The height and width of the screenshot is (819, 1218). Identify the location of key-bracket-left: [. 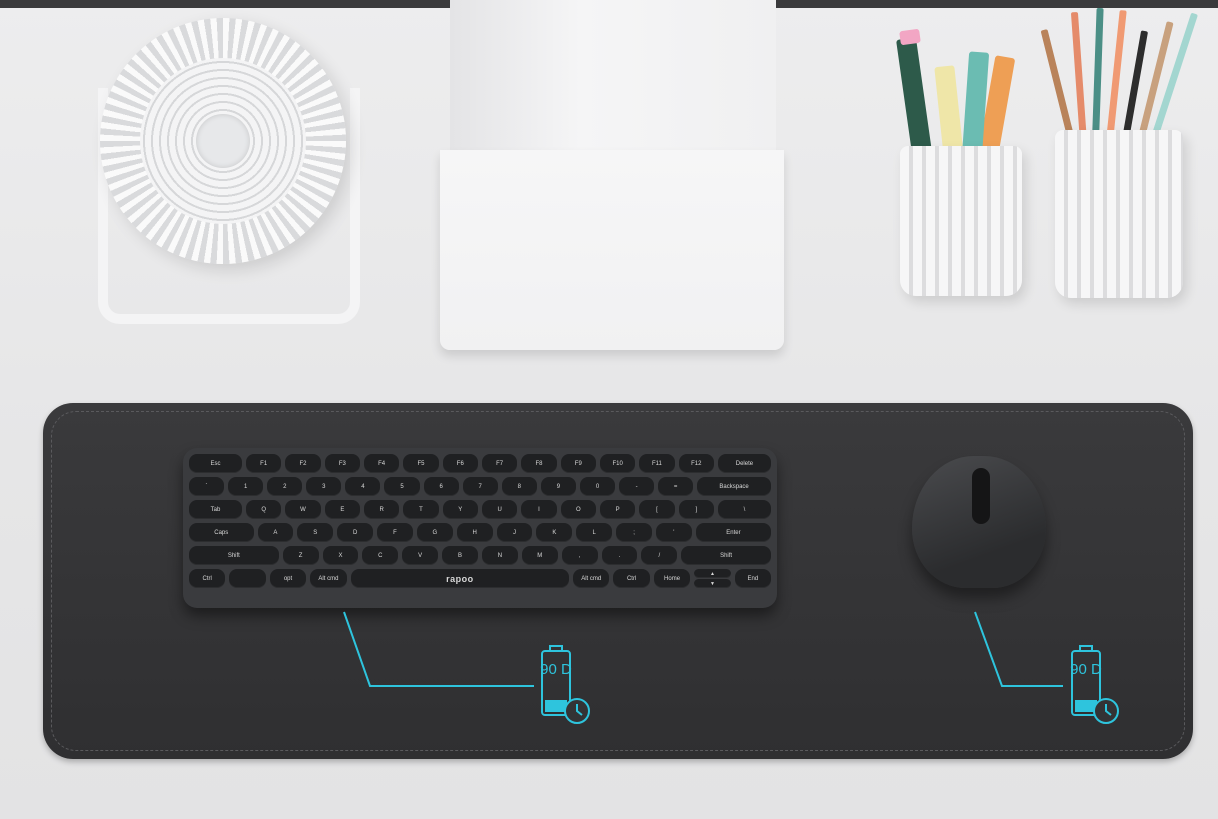
(657, 509).